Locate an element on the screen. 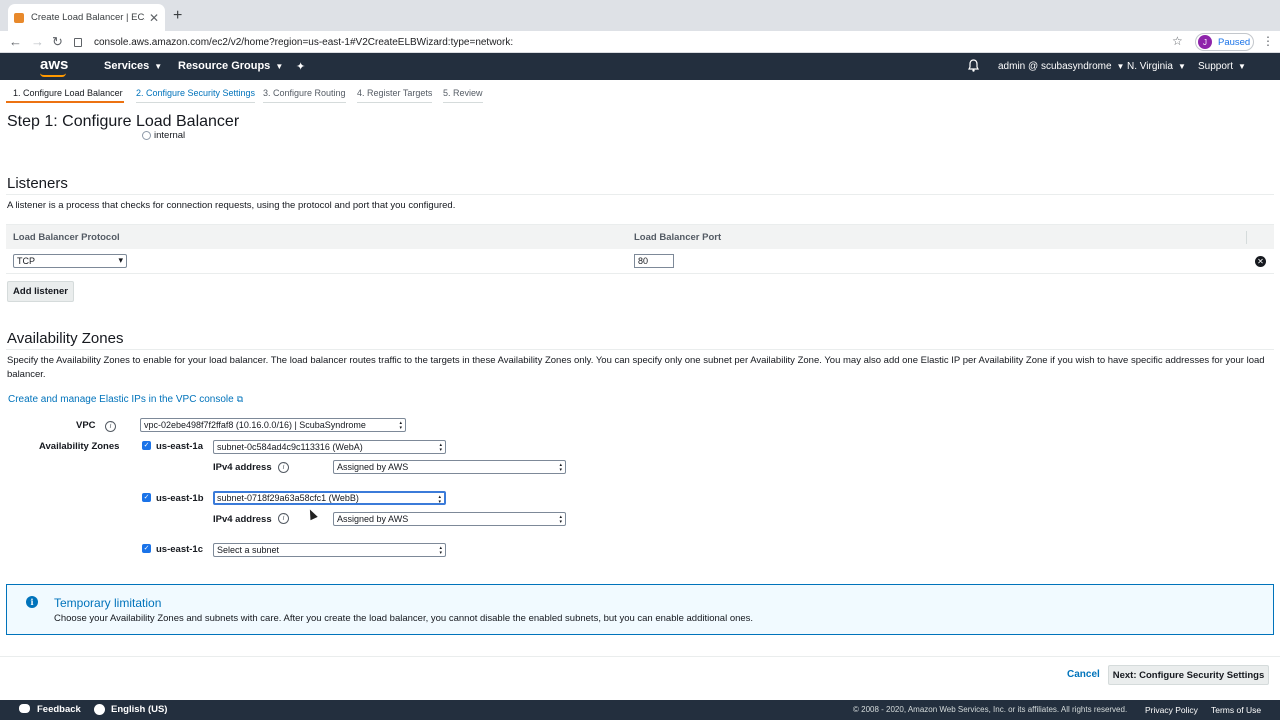 This screenshot has height=720, width=1280. az-heading: Availability Zones is located at coordinates (65, 338).